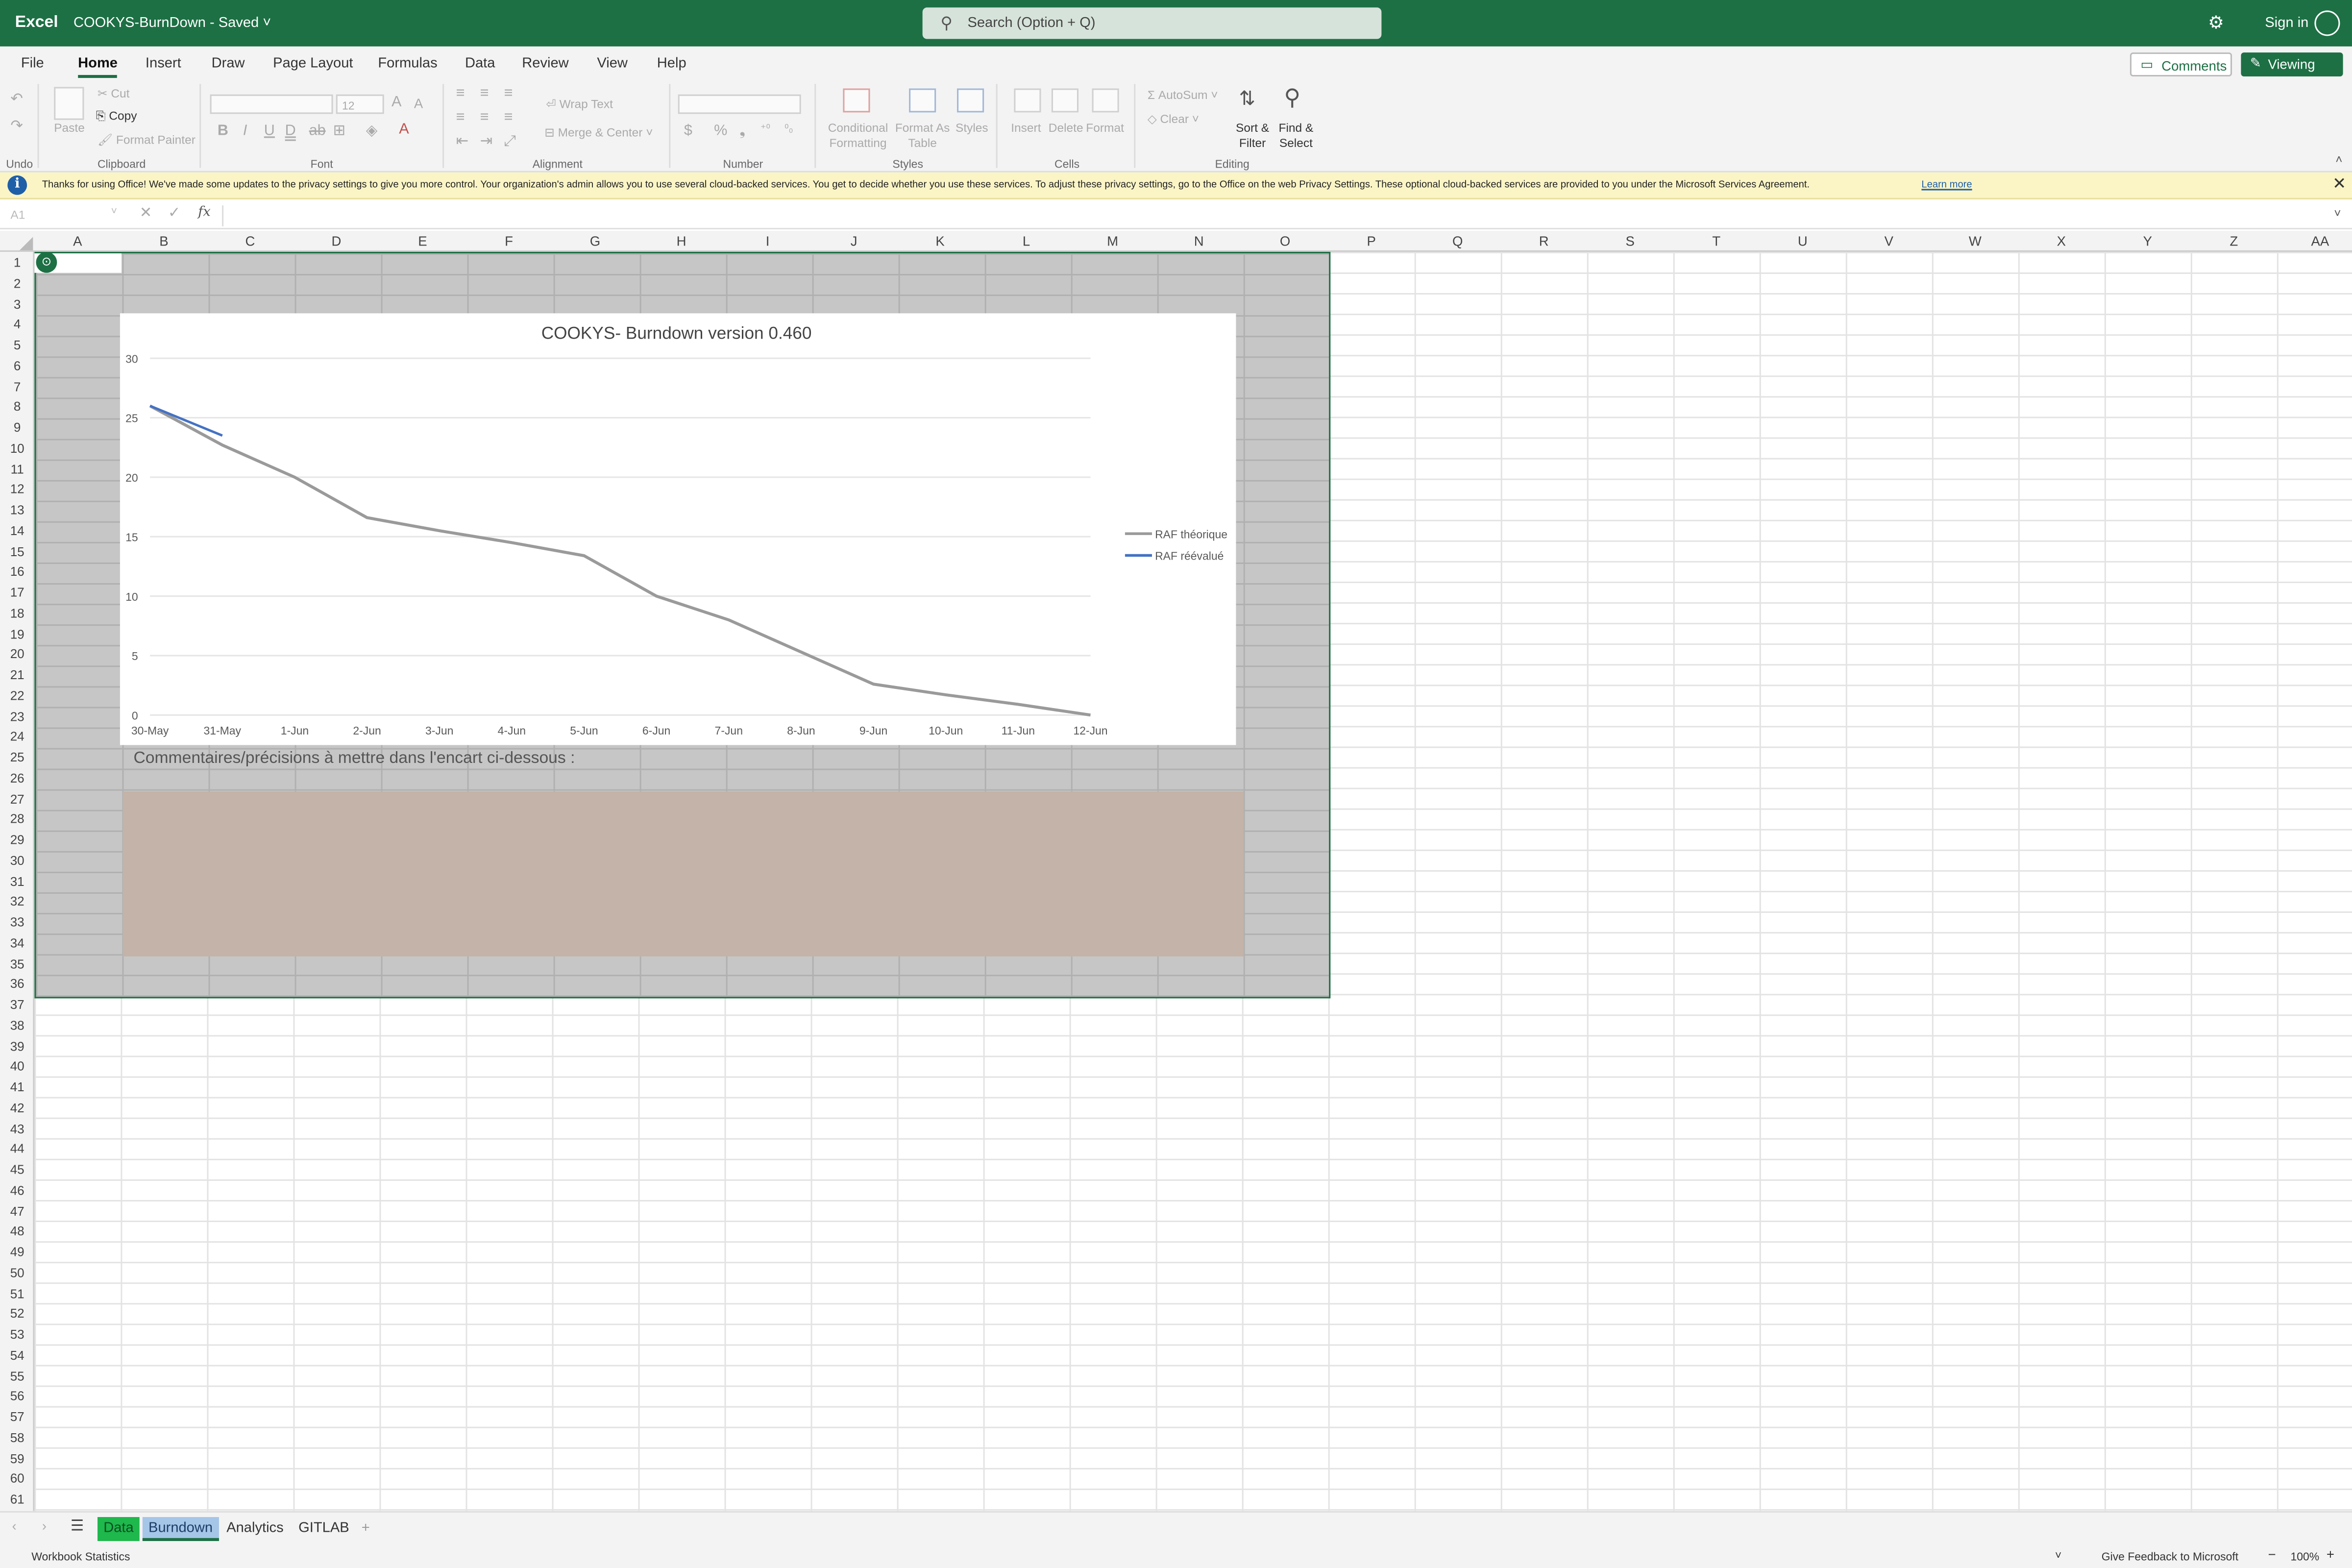 This screenshot has width=2352, height=1568. I want to click on find-select-label: Find & Select, so click(1296, 136).